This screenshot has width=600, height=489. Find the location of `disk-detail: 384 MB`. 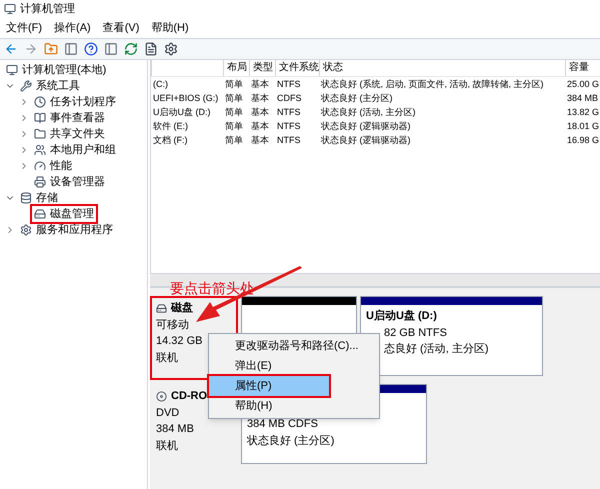

disk-detail: 384 MB is located at coordinates (175, 429).